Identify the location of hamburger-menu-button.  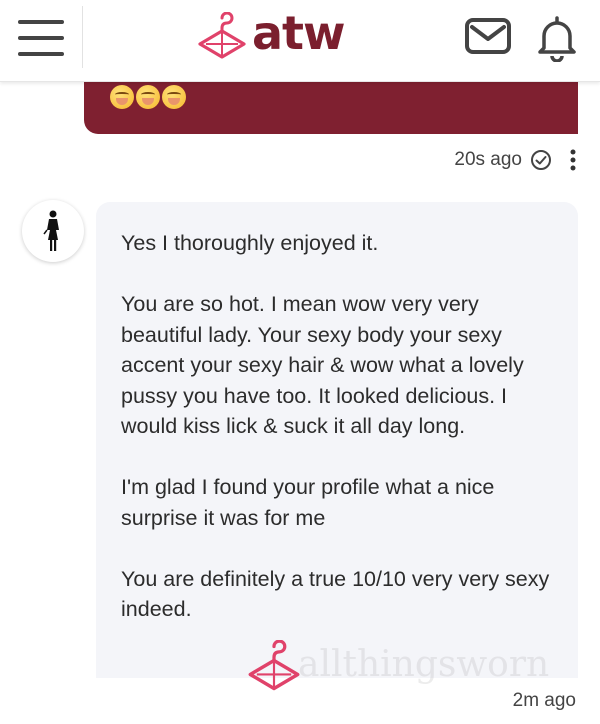
(41, 38).